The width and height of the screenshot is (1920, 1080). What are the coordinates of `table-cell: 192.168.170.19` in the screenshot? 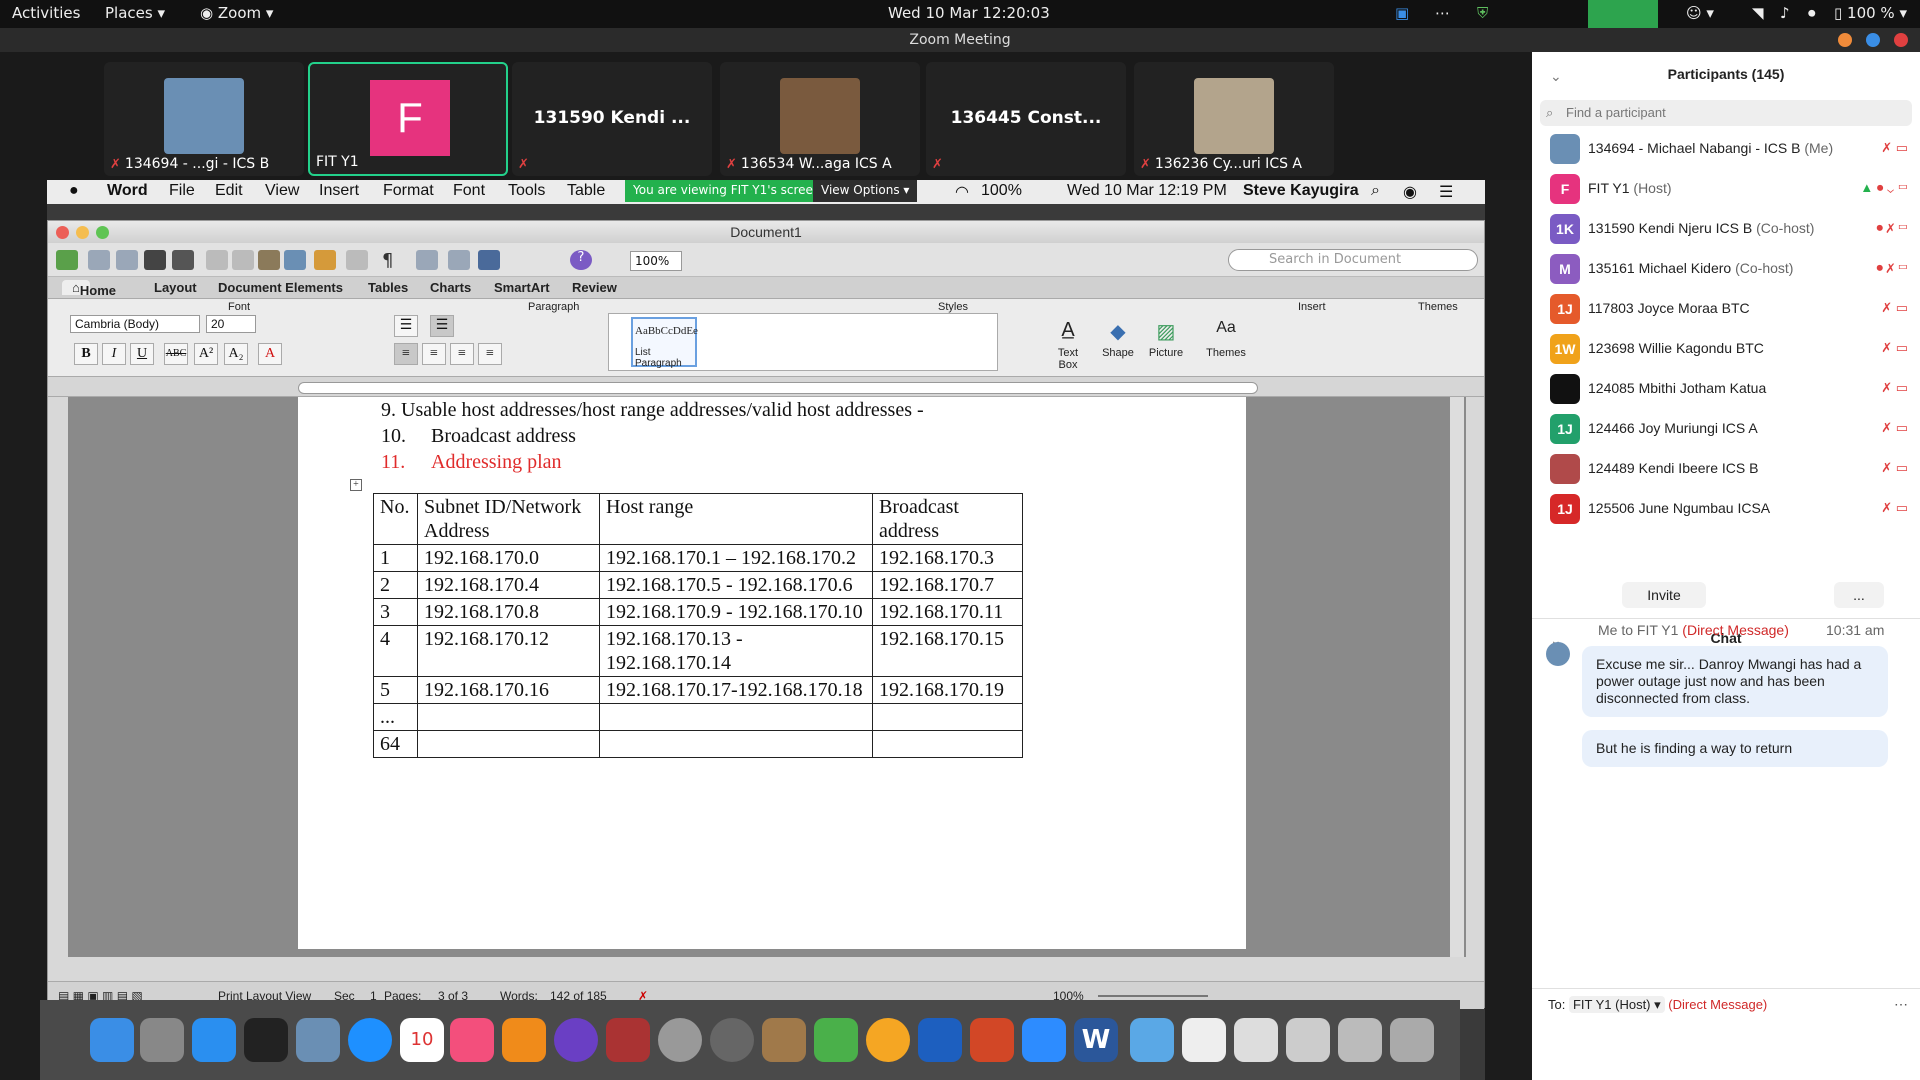 It's located at (947, 690).